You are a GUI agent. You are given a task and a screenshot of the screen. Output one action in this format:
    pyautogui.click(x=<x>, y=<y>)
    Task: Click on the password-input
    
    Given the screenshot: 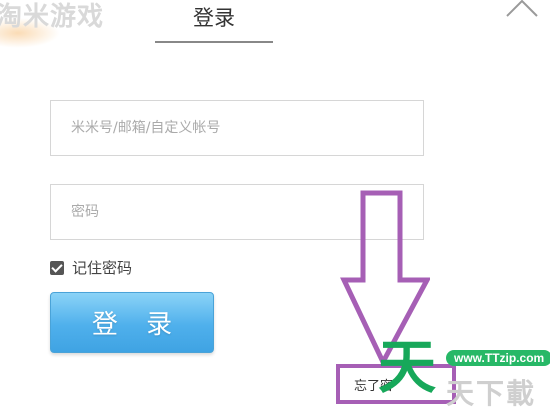 What is the action you would take?
    pyautogui.click(x=237, y=212)
    